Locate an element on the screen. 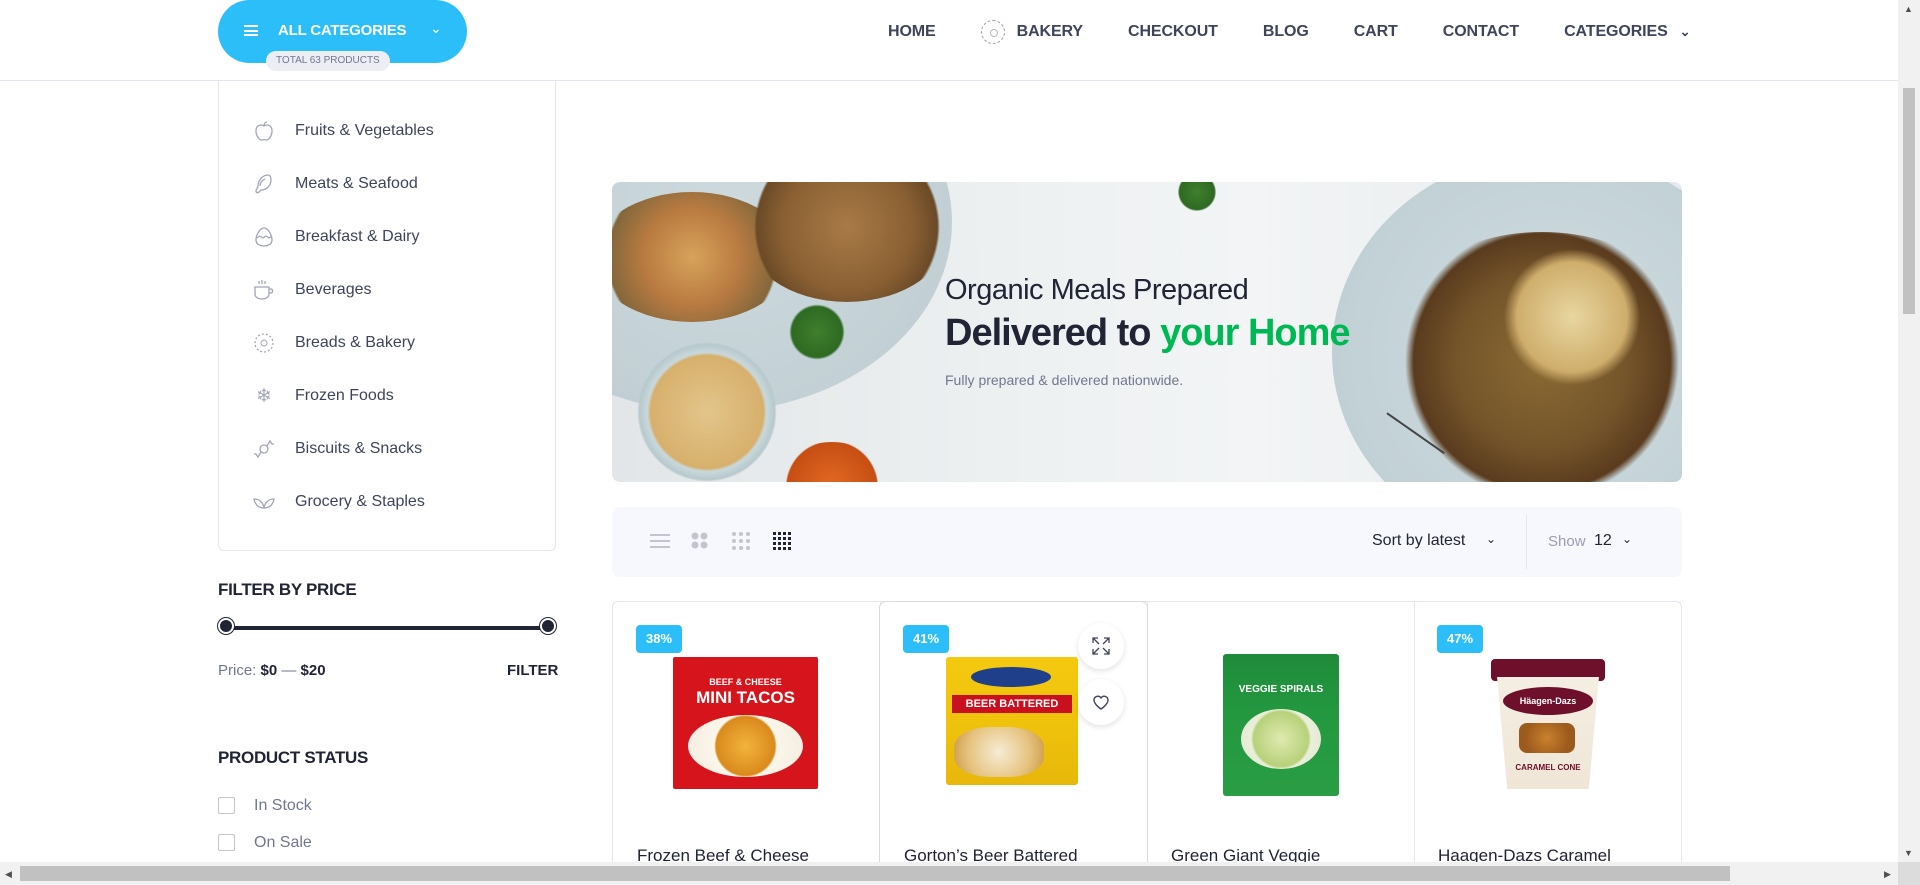  product-card: VEGGIE SPIRALS Green Giant Veggie is located at coordinates (1280, 732).